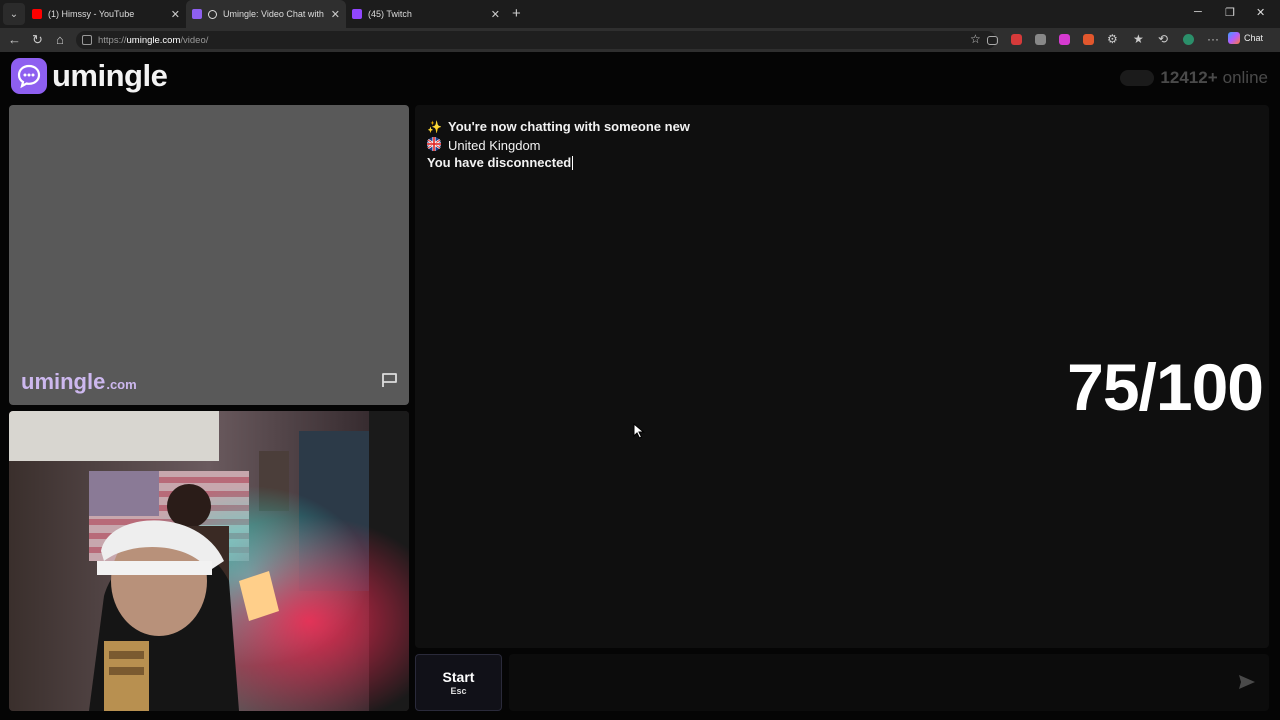 Image resolution: width=1280 pixels, height=720 pixels. What do you see at coordinates (29, 76) in the screenshot?
I see `chat-bubble-icon` at bounding box center [29, 76].